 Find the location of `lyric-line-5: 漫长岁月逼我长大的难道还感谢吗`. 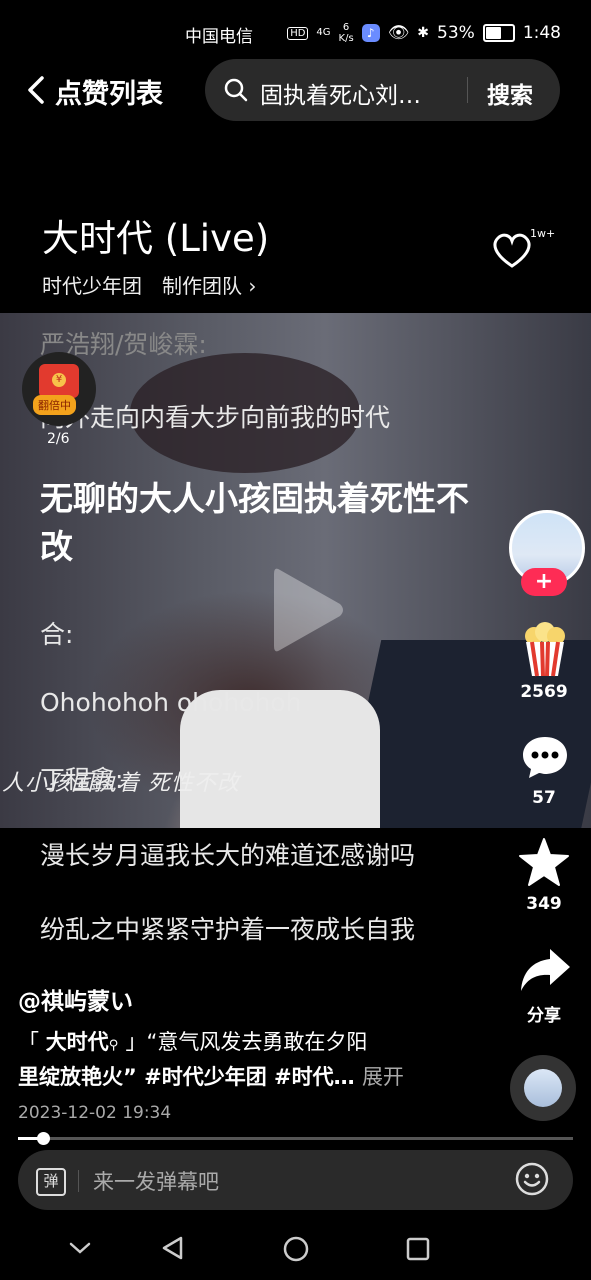

lyric-line-5: 漫长岁月逼我长大的难道还感谢吗 is located at coordinates (228, 855).